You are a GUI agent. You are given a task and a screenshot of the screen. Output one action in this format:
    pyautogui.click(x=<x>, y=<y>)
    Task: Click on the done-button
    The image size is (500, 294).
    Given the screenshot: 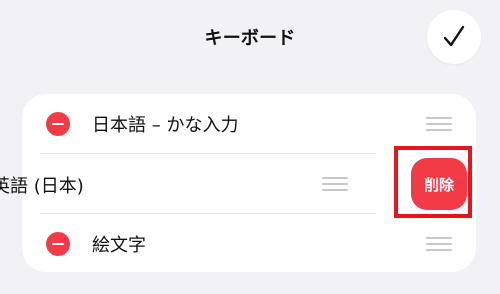 What is the action you would take?
    pyautogui.click(x=454, y=37)
    